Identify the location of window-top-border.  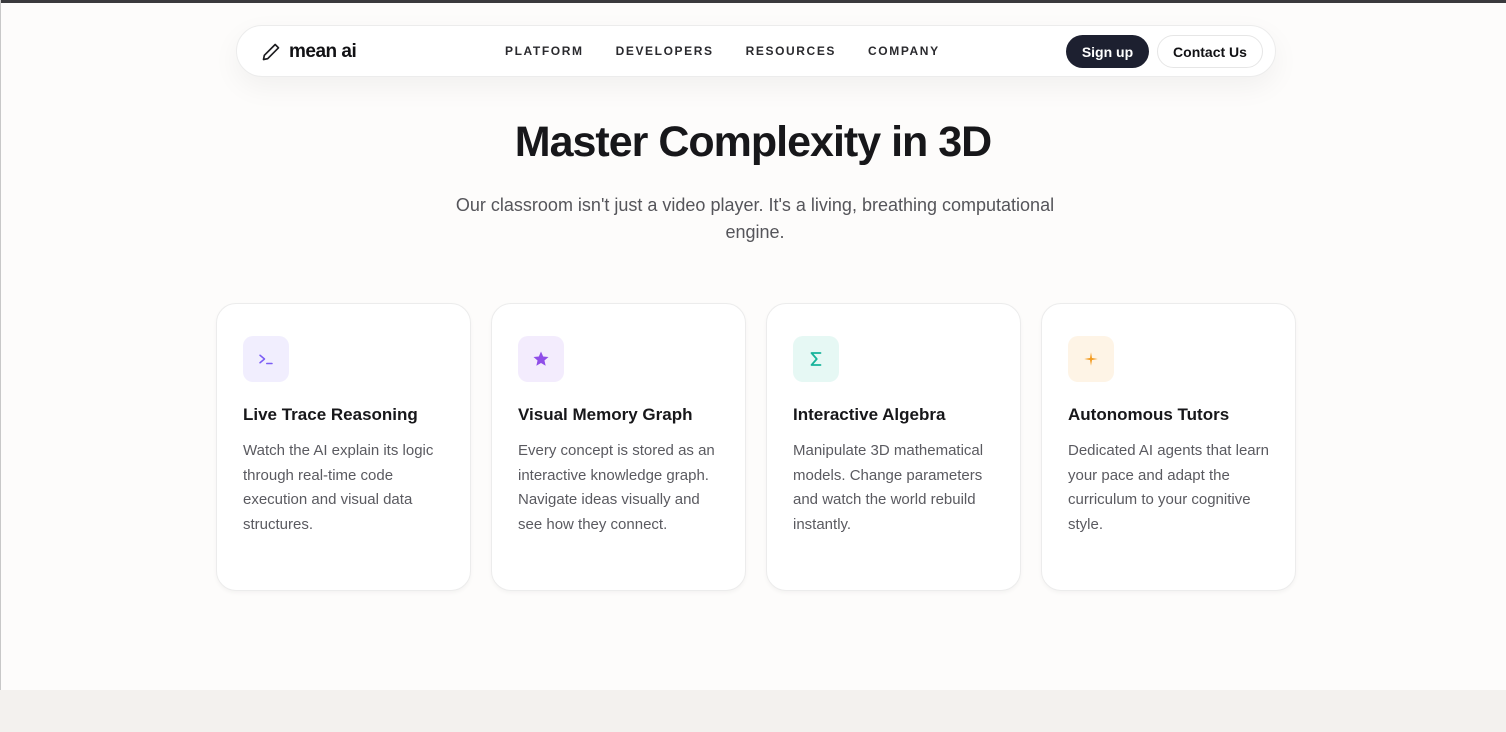
(753, 1).